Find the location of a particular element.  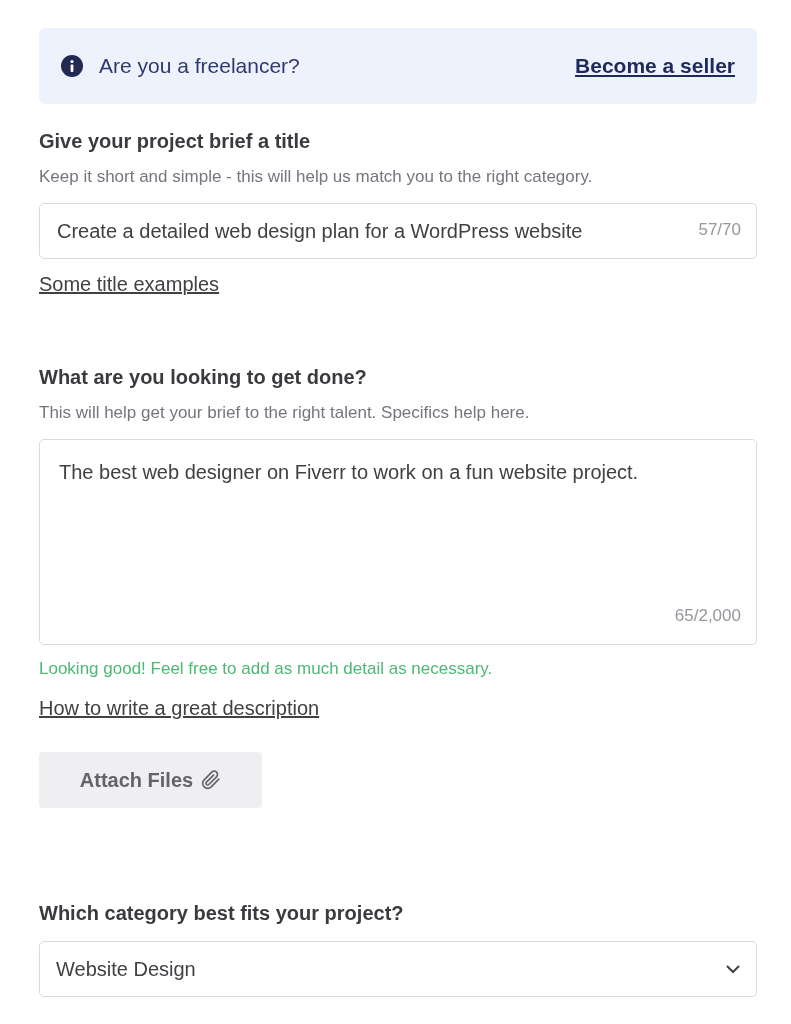

character-counter: 57/70 is located at coordinates (719, 230).